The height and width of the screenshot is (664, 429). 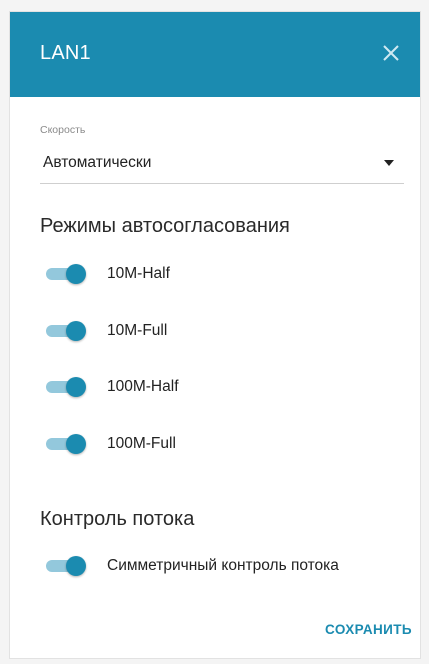 I want to click on dialog-title: LAN1, so click(x=65, y=53).